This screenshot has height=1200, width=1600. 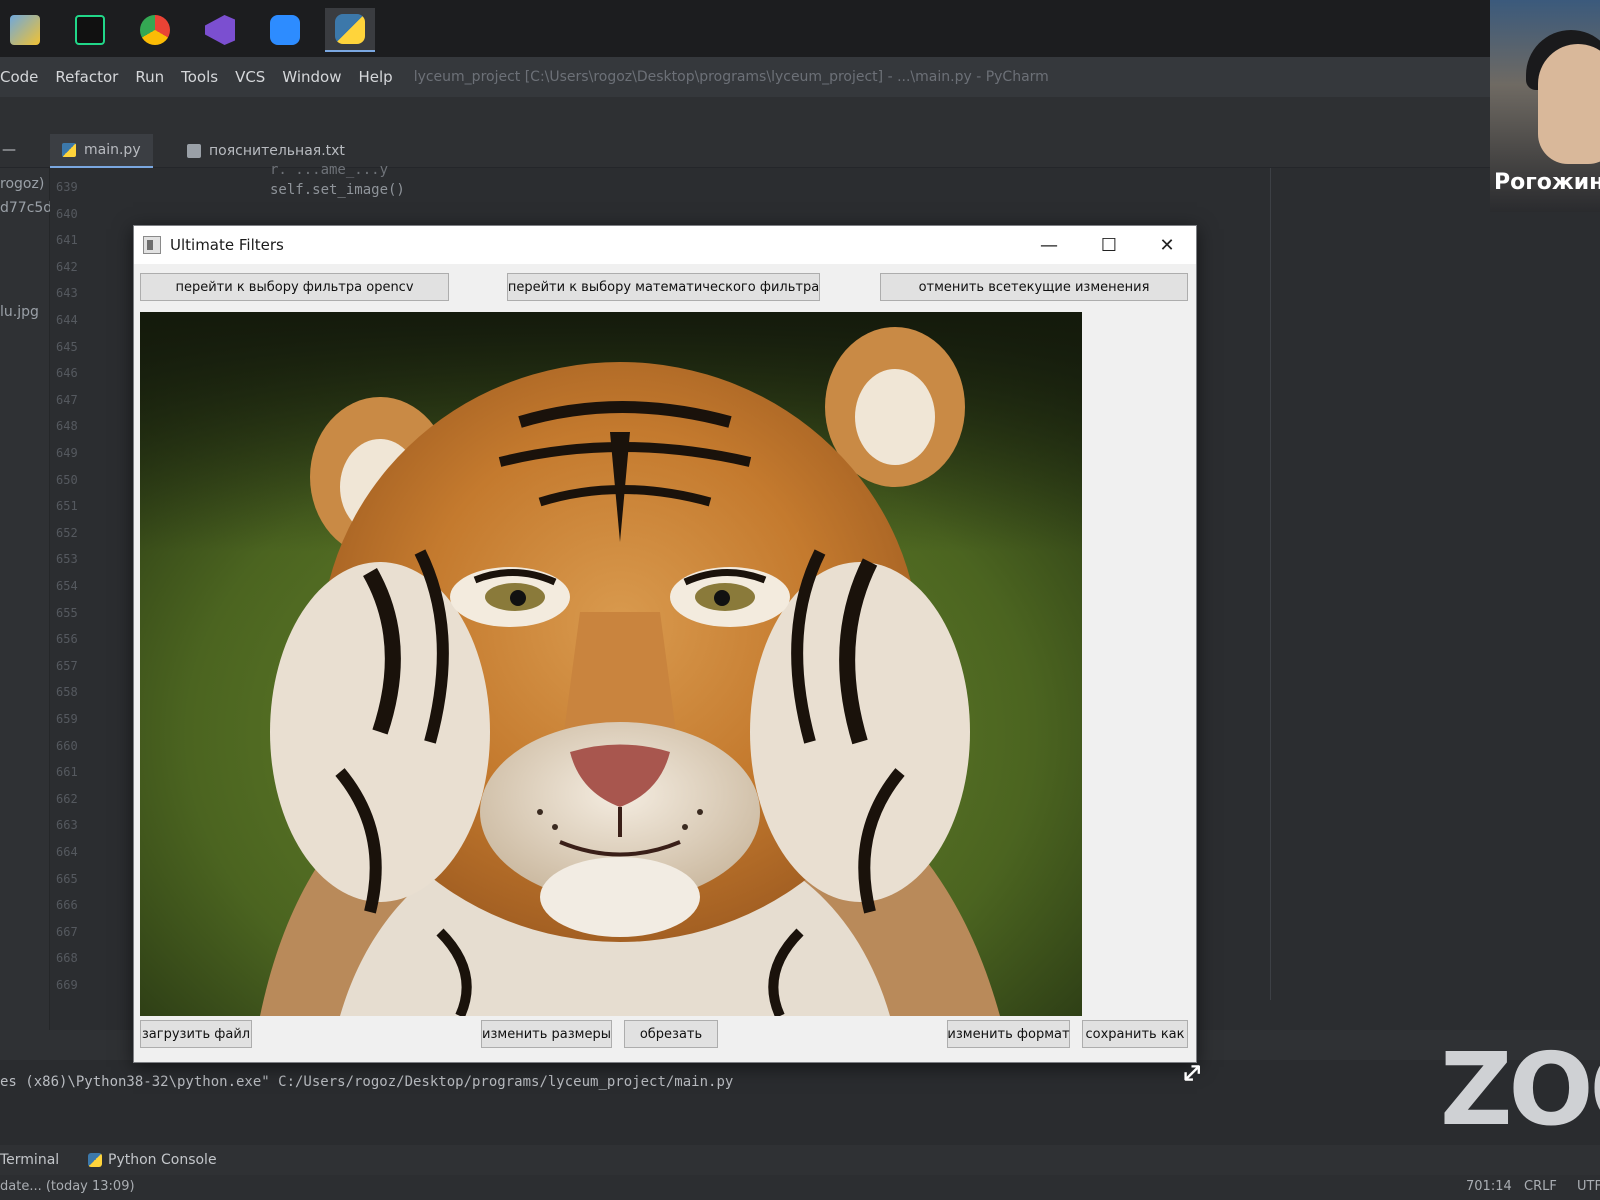 I want to click on change-format-button: изменить формат, so click(x=1008, y=1034).